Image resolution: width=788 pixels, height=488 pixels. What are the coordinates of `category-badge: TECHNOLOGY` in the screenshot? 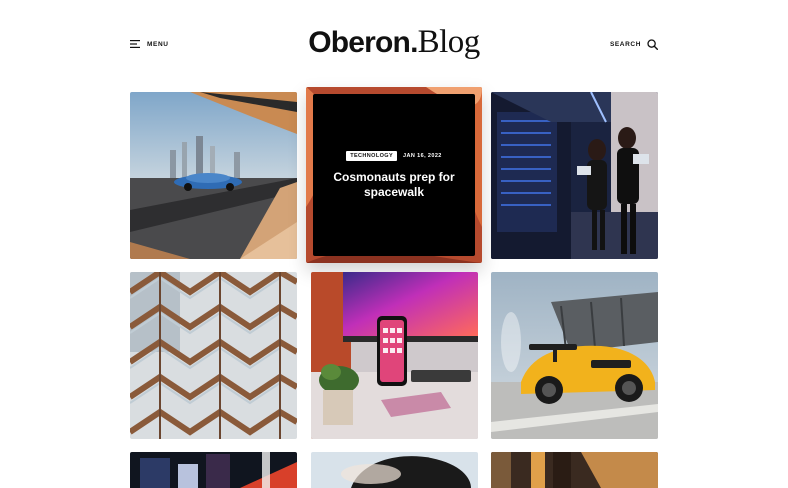 It's located at (372, 155).